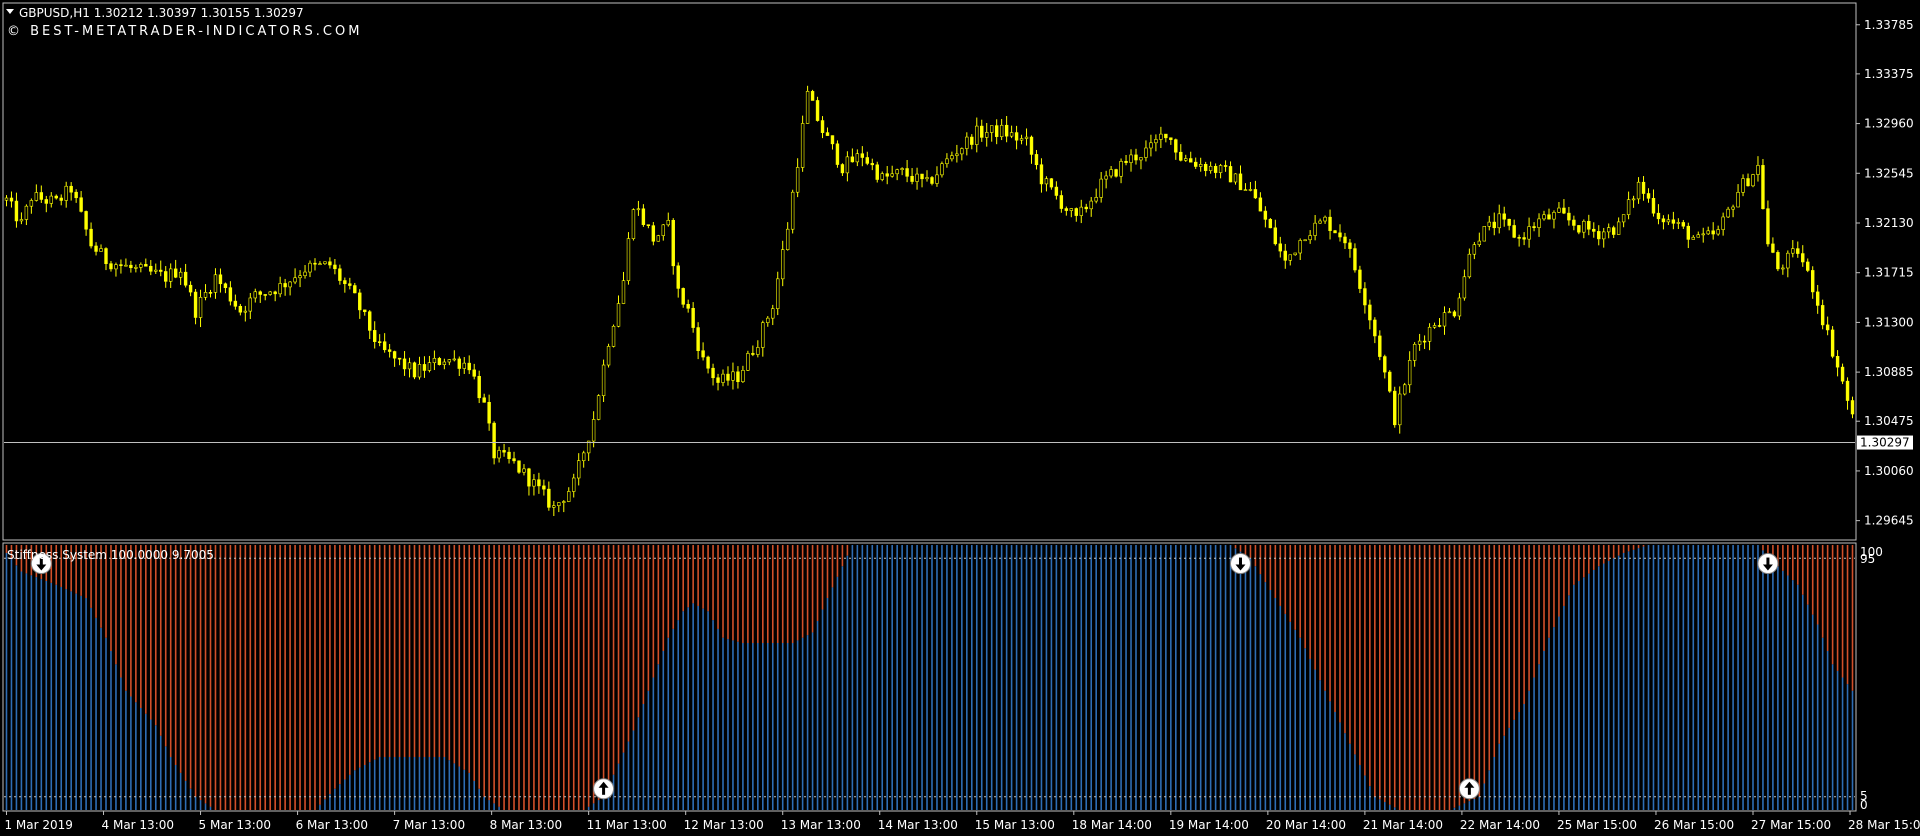  I want to click on time-tick-label: 18 Mar 14:00, so click(1112, 825).